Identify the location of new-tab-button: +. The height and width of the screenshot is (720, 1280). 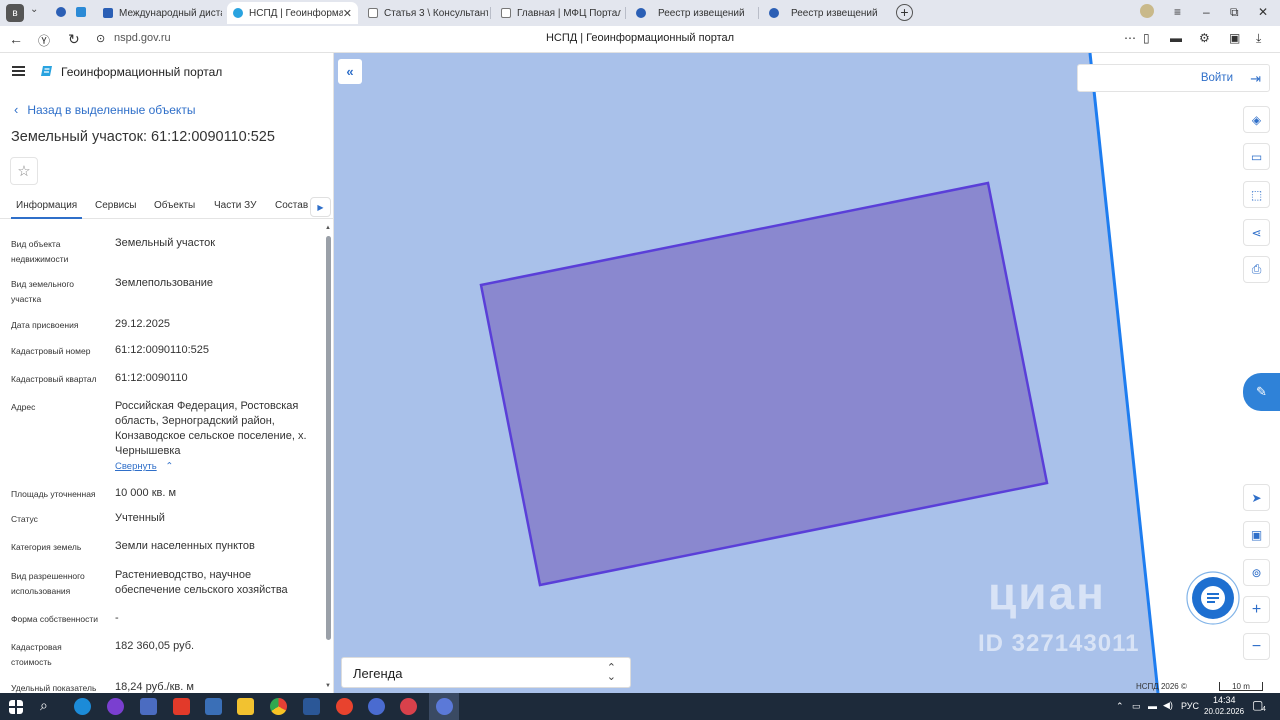
(904, 12).